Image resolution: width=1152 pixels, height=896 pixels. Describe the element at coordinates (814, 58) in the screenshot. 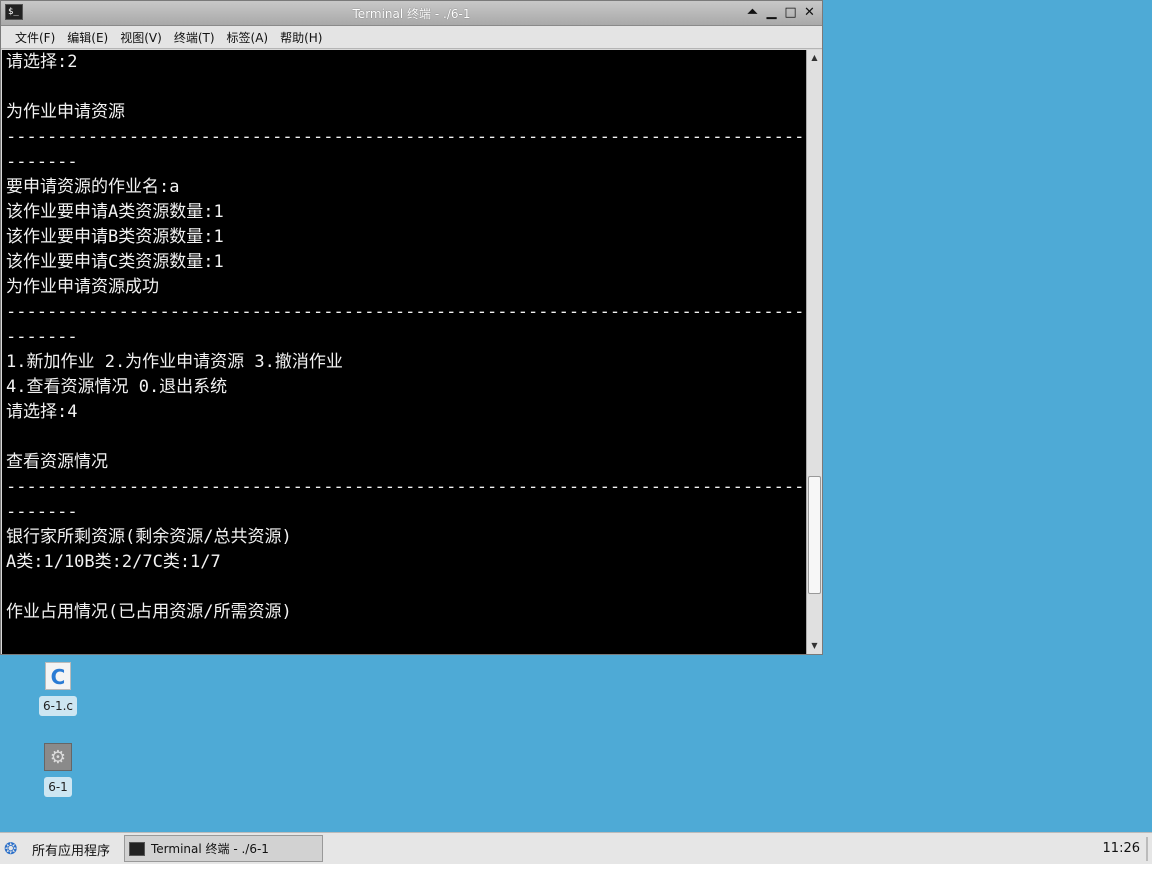

I see `scroll-up-arrow-icon: ▲` at that location.